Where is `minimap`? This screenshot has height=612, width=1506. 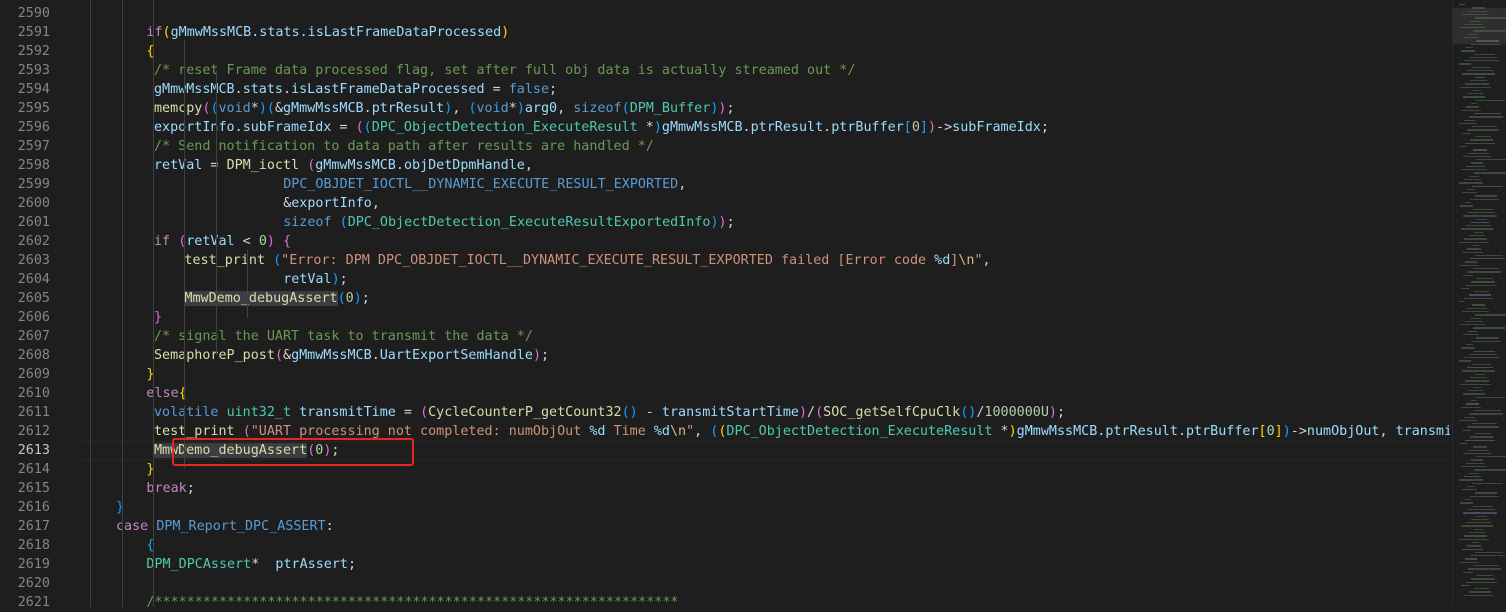 minimap is located at coordinates (1479, 303).